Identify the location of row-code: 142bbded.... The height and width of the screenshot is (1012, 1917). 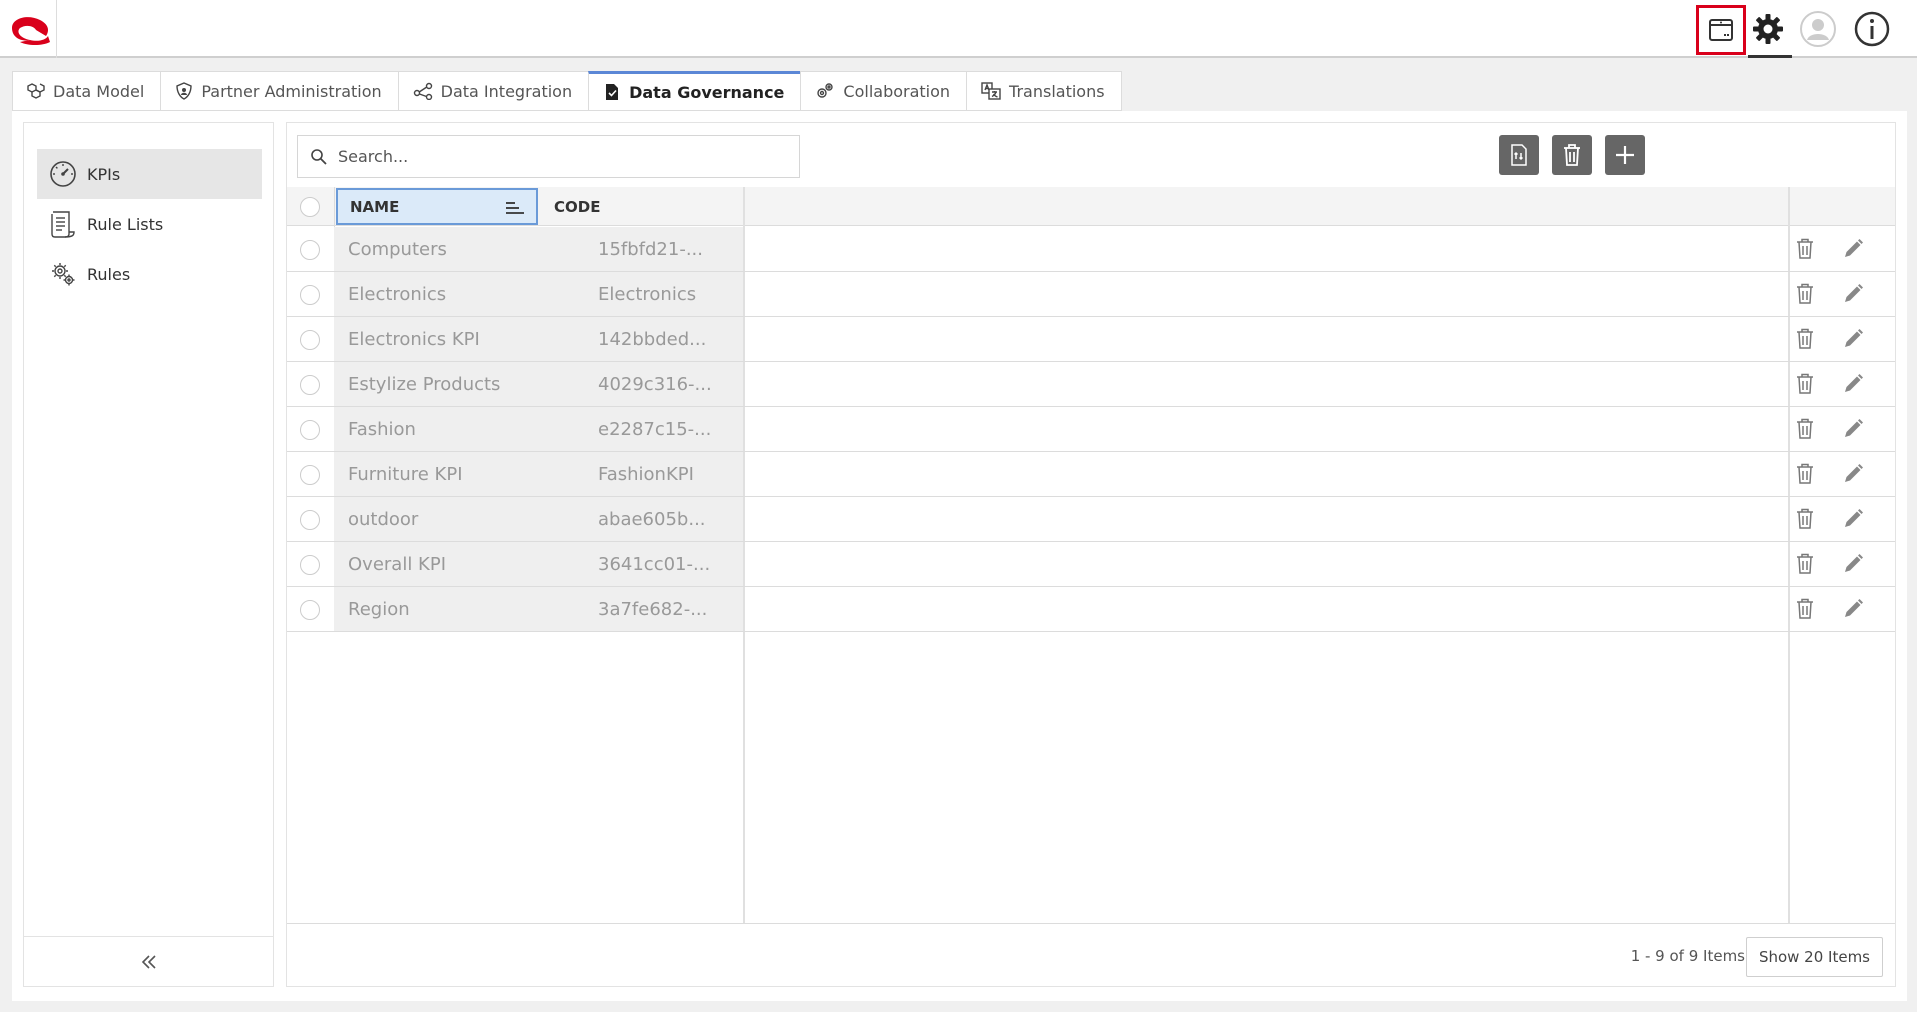
(652, 339).